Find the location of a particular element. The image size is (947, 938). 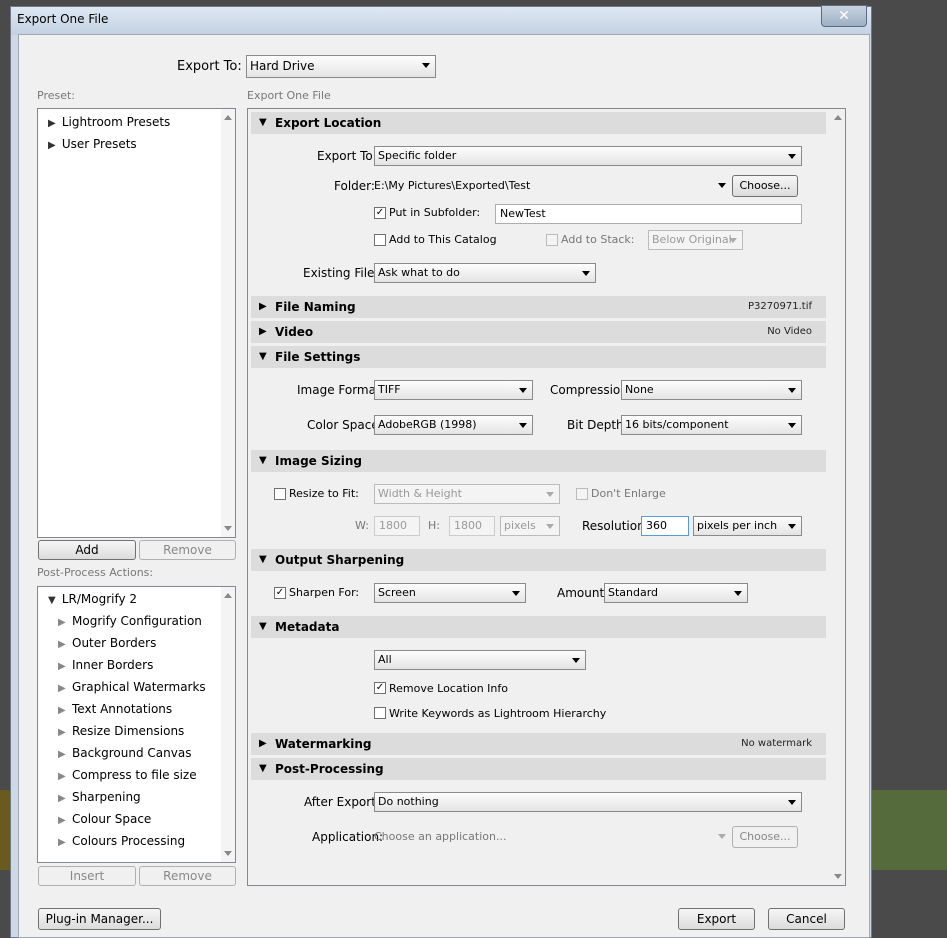

post-process-item-label: Inner Borders is located at coordinates (113, 665).